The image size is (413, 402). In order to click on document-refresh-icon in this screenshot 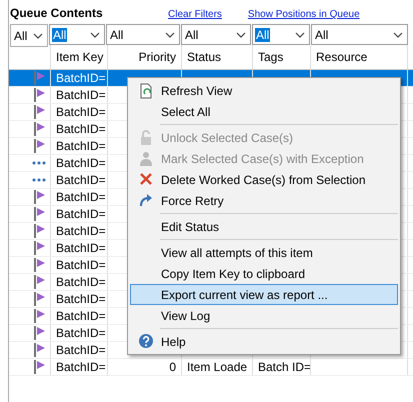, I will do `click(146, 90)`.